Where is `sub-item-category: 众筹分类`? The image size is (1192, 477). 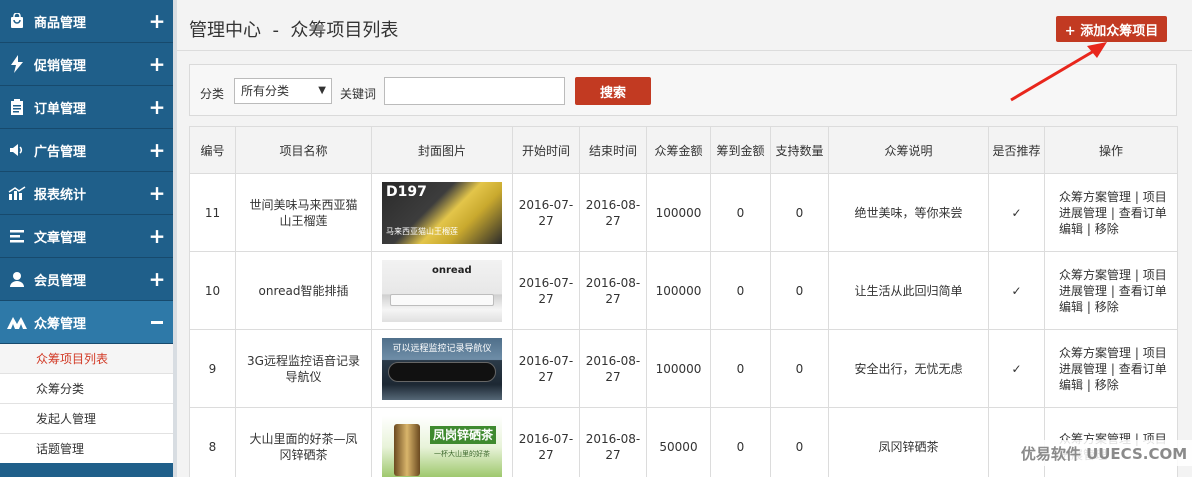 sub-item-category: 众筹分类 is located at coordinates (86, 389).